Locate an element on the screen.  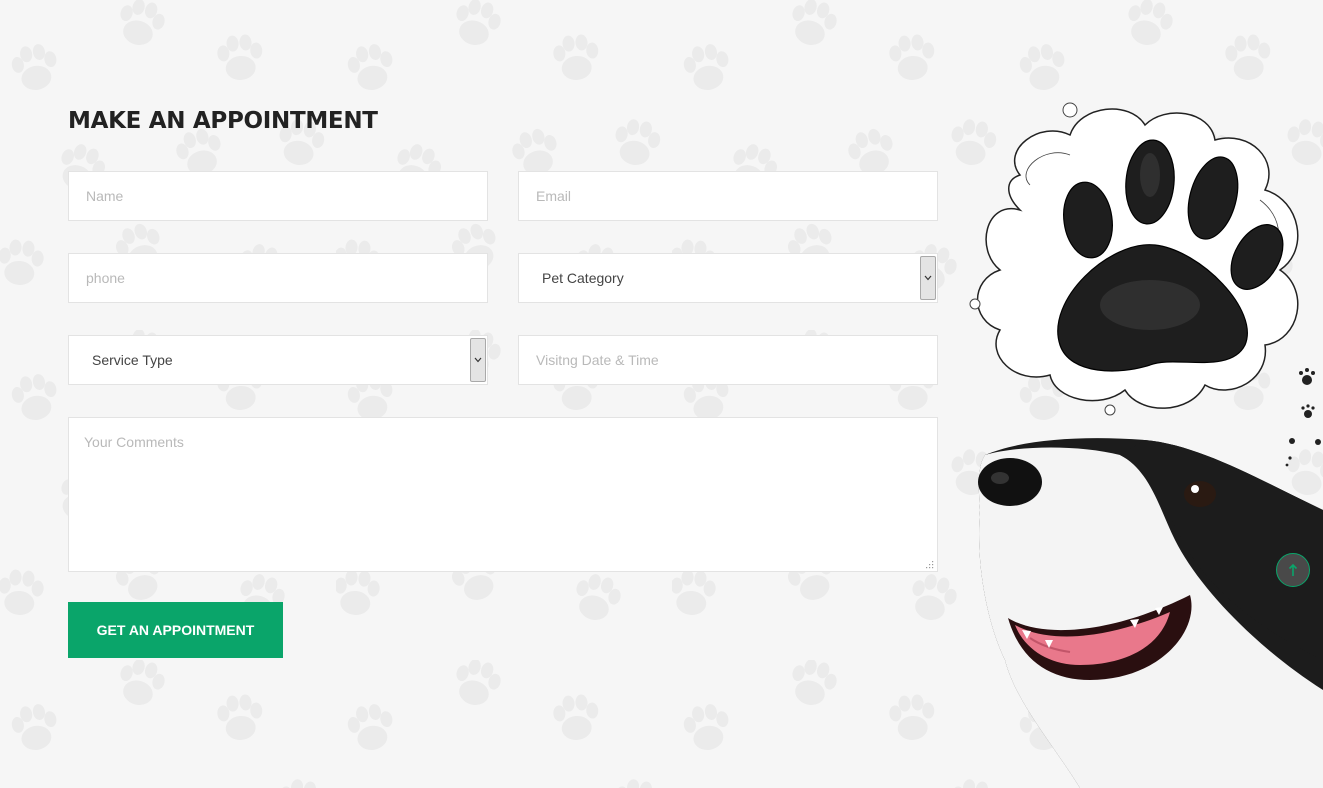
comments-textarea is located at coordinates (503, 494).